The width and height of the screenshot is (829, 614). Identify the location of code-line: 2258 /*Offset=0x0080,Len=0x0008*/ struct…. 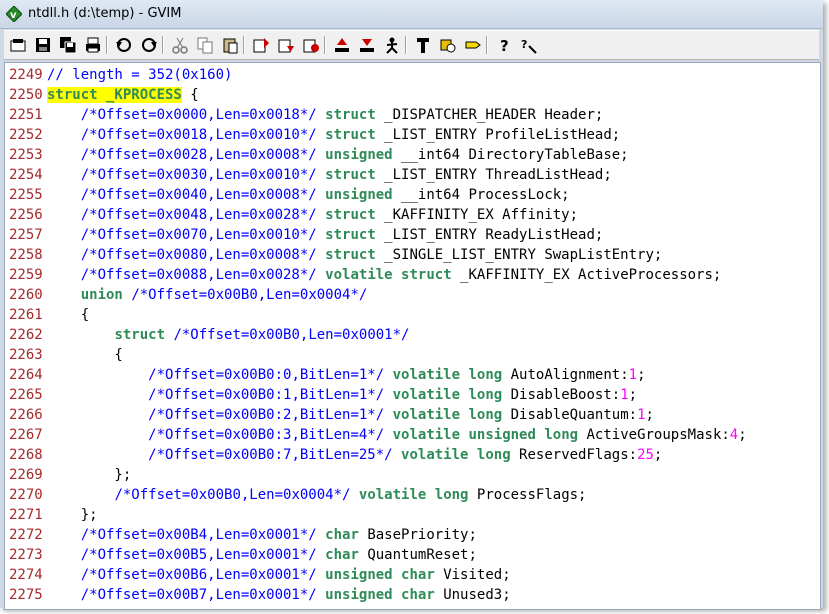
(378, 255).